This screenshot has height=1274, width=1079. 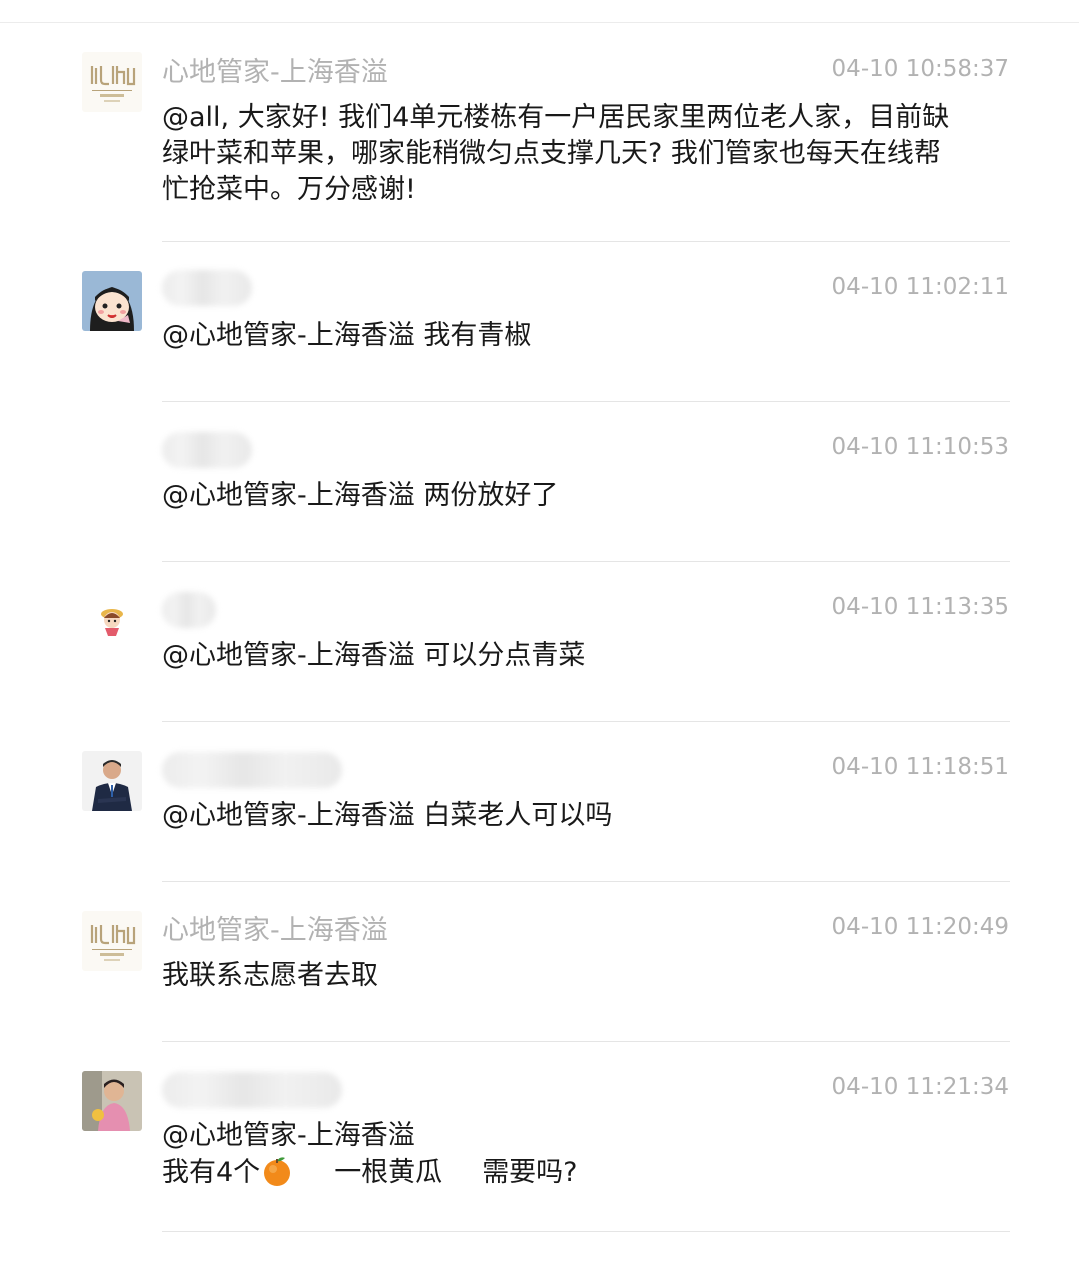 What do you see at coordinates (288, 1135) in the screenshot?
I see `message-line-mention: @心地管家-上海香溢` at bounding box center [288, 1135].